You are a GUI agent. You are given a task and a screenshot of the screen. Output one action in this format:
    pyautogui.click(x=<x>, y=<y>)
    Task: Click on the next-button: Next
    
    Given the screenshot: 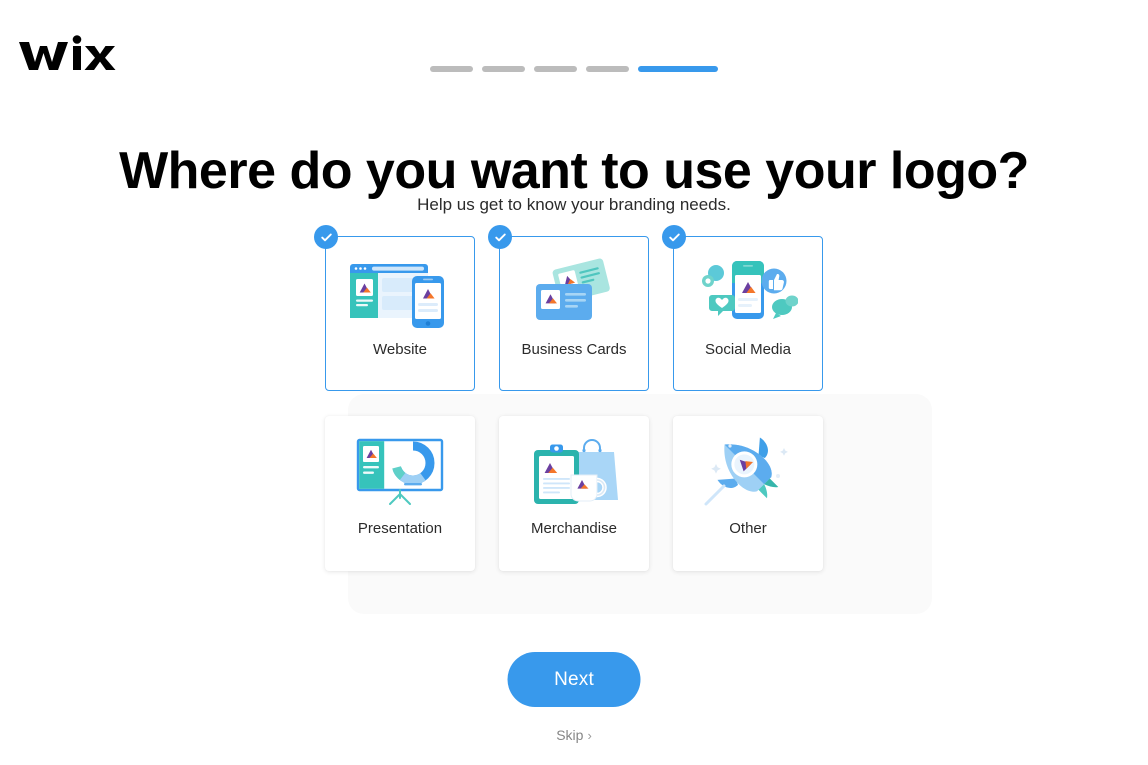 What is the action you would take?
    pyautogui.click(x=574, y=679)
    